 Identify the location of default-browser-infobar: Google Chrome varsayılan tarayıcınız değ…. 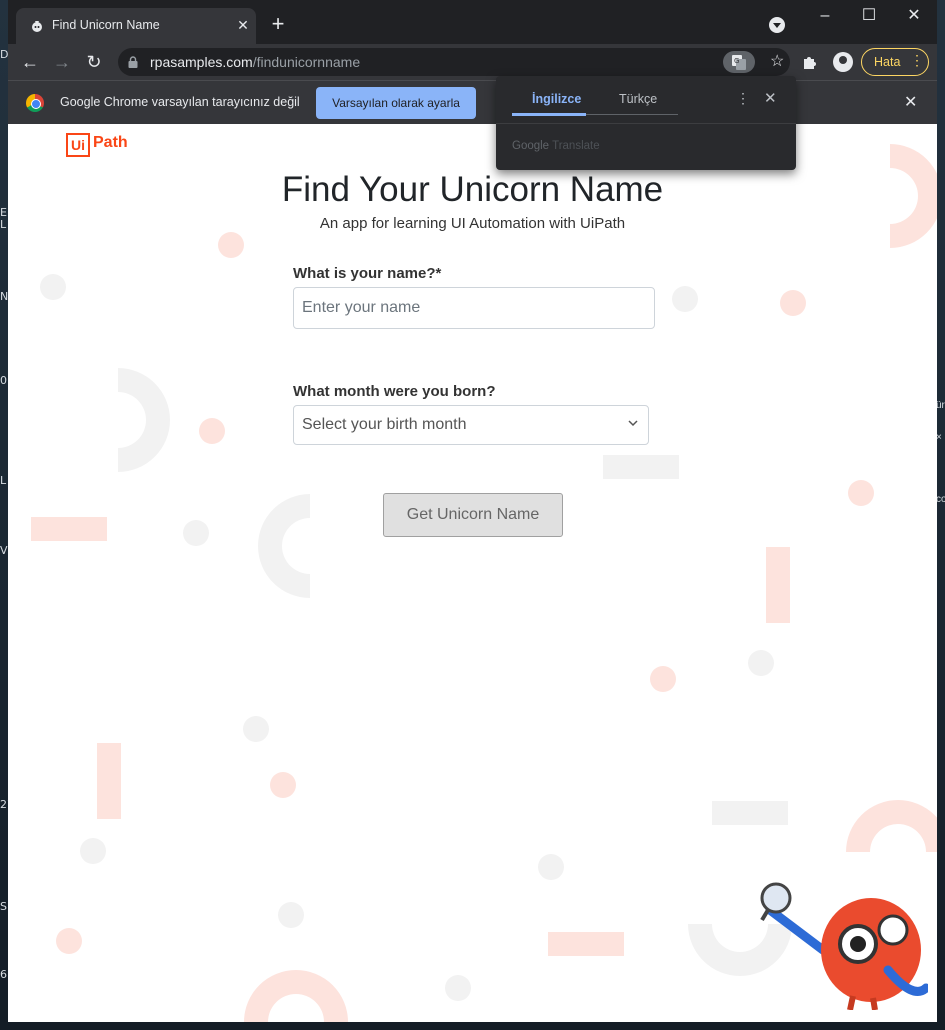
(472, 102).